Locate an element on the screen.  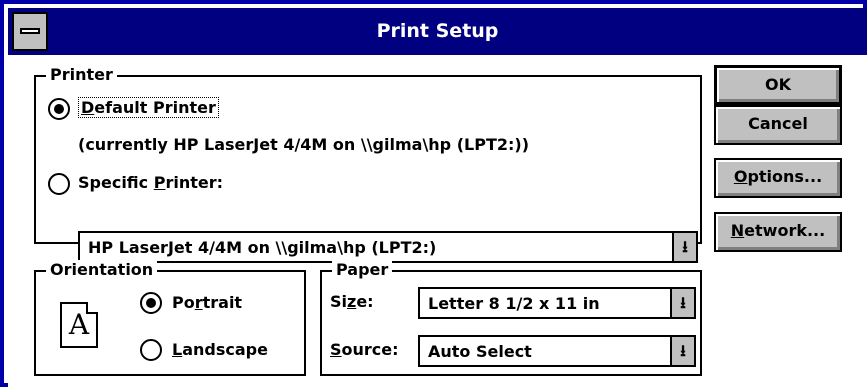
paper-group-label: Paper is located at coordinates (362, 269).